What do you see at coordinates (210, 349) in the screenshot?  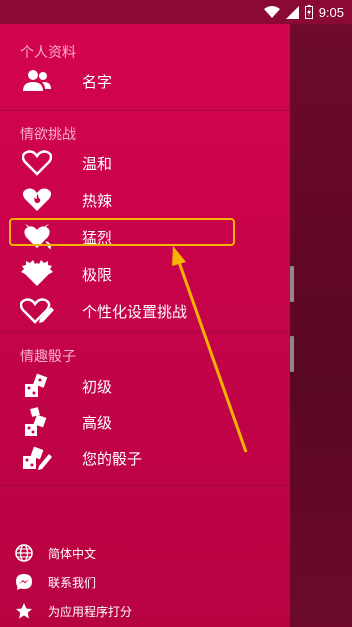 I see `annotation-arrow` at bounding box center [210, 349].